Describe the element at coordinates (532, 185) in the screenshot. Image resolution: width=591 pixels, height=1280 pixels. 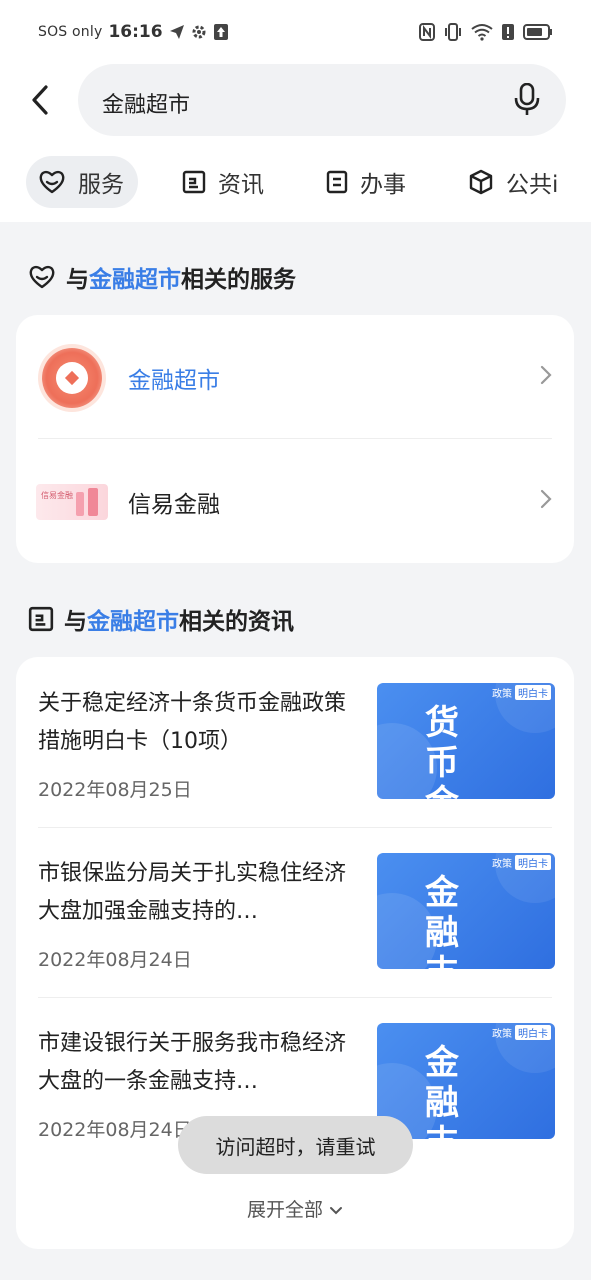
I see `tab-label: 公共i` at that location.